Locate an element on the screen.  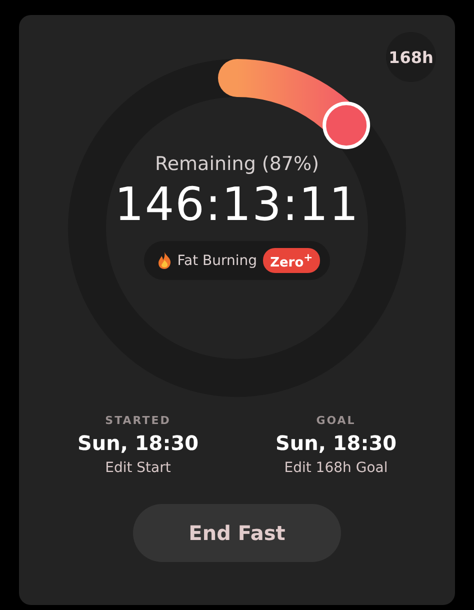
edit-link: Edit Start is located at coordinates (138, 468).